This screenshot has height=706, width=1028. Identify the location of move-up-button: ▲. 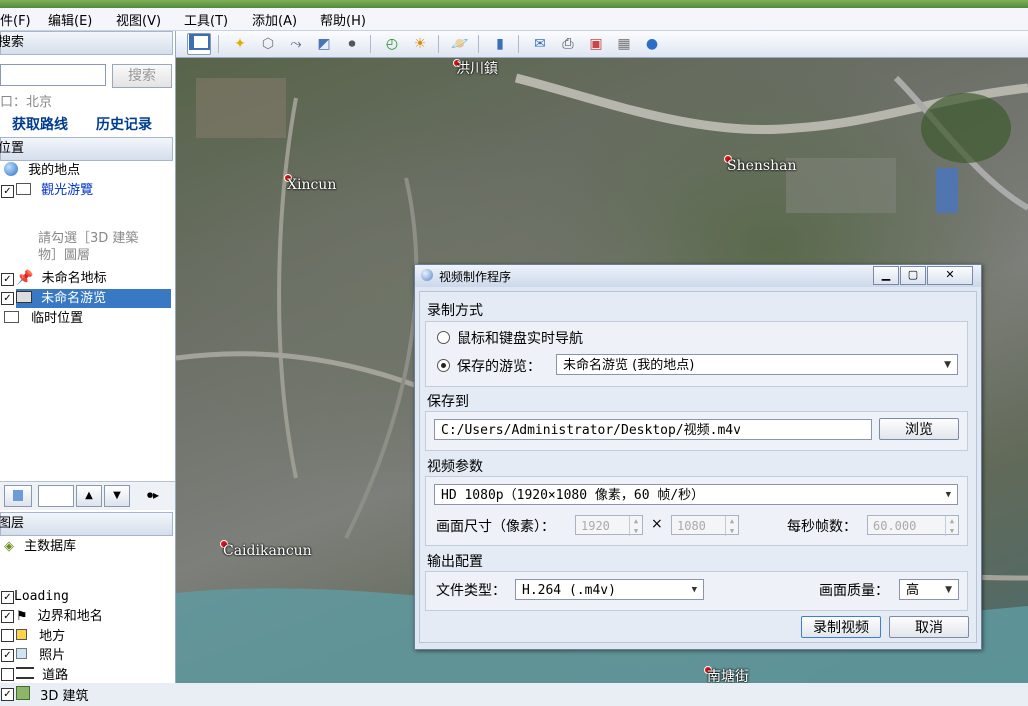
(89, 496).